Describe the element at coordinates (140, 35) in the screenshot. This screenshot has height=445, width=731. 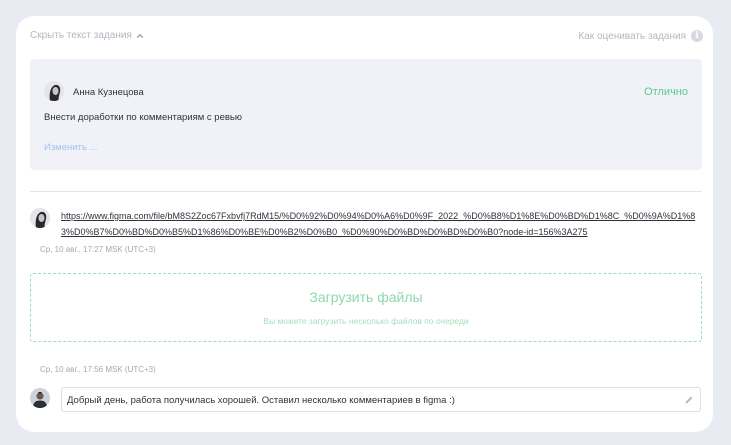
I see `chevron-up-icon` at that location.